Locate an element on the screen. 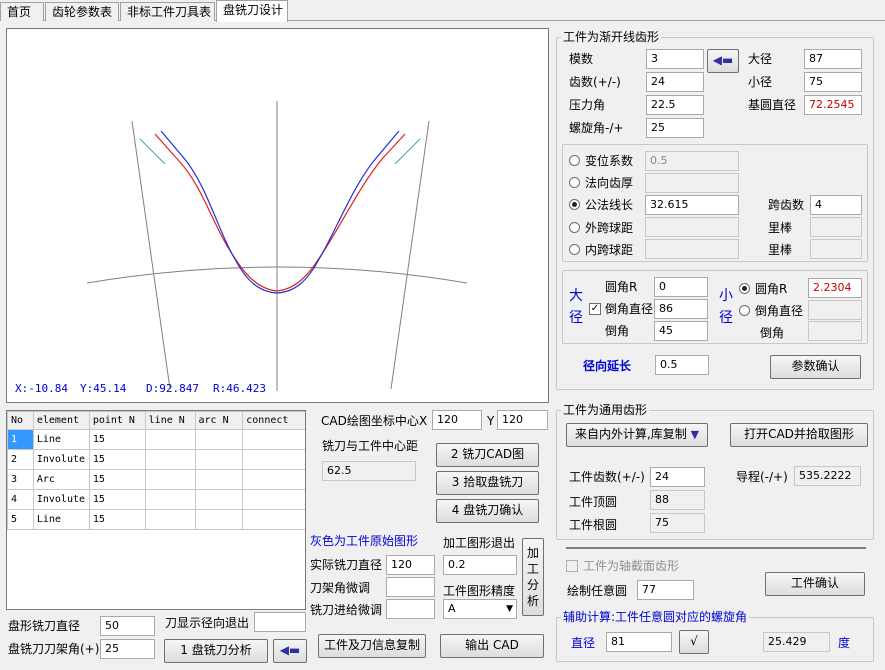 The image size is (885, 670). inner-pin-input is located at coordinates (836, 249).